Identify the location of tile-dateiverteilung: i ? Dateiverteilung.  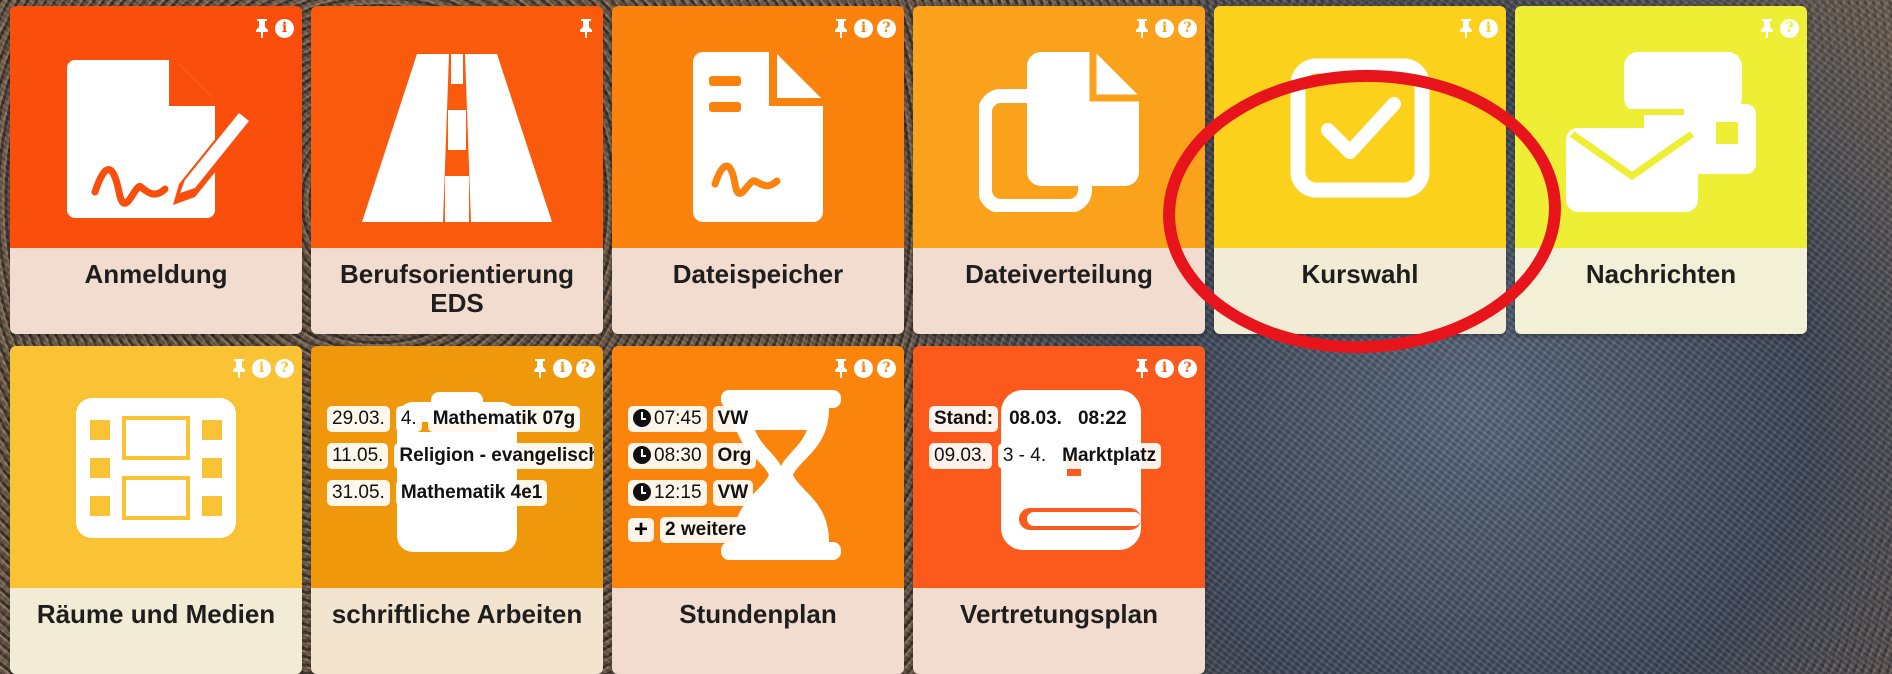
(1059, 170).